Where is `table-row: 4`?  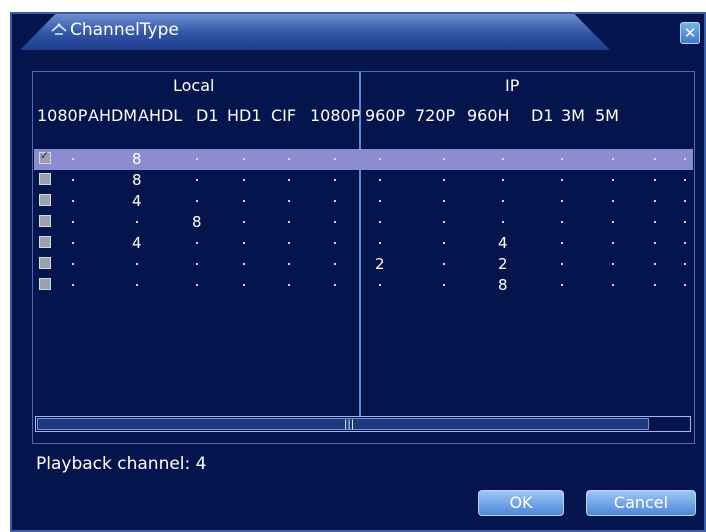
table-row: 4 is located at coordinates (363, 201).